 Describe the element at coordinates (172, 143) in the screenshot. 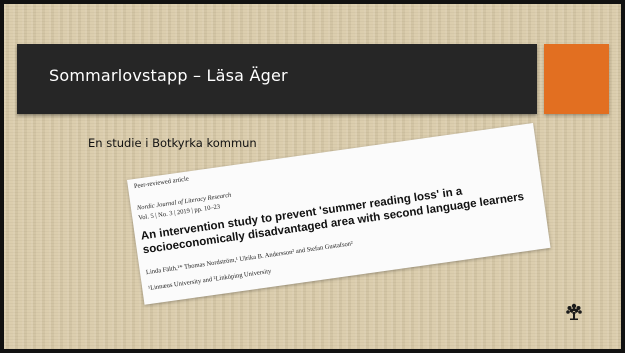

I see `slide-subtitle: En studie i Botkyrka kommun` at that location.